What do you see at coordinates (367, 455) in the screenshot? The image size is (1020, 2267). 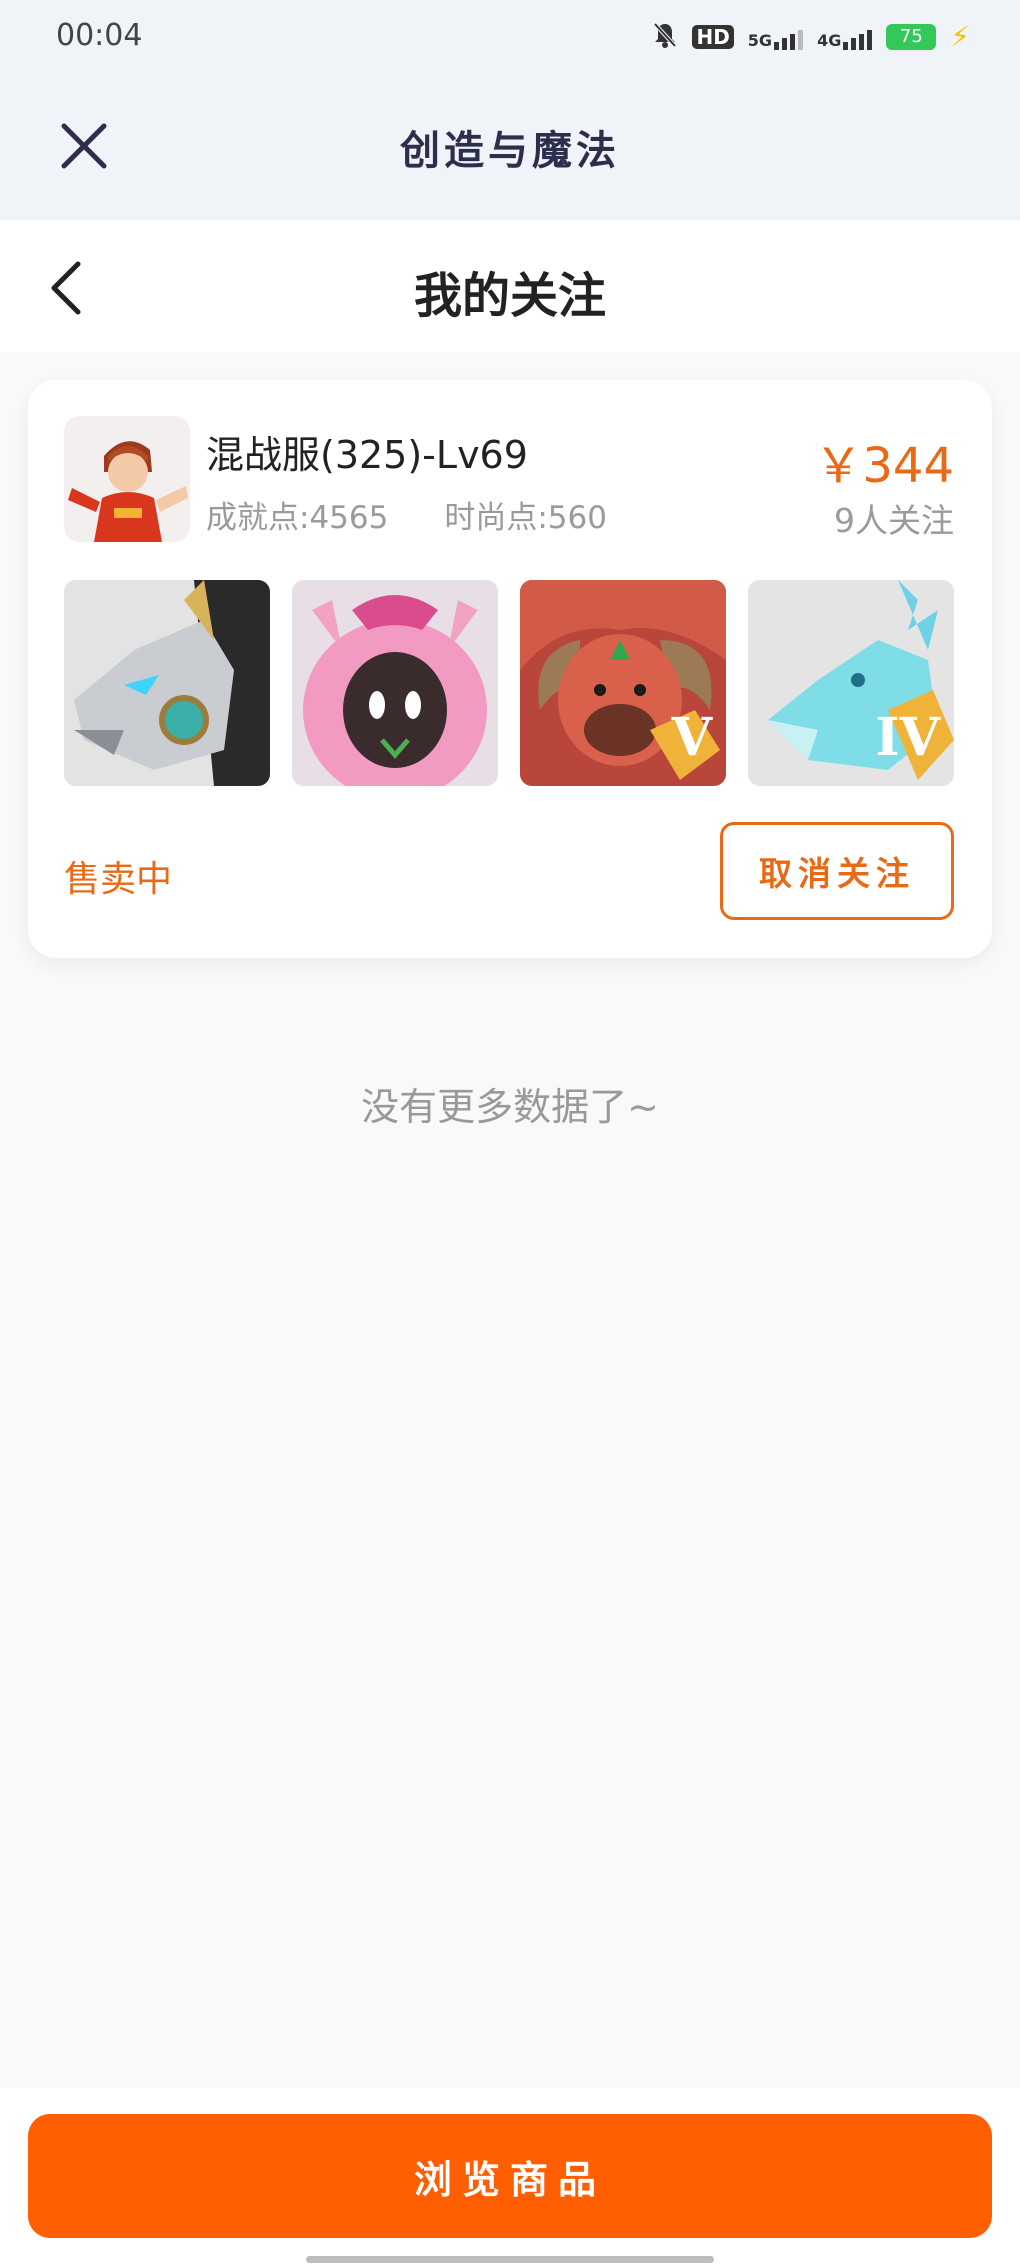 I see `item-name: 混战服(325)-Lv69` at bounding box center [367, 455].